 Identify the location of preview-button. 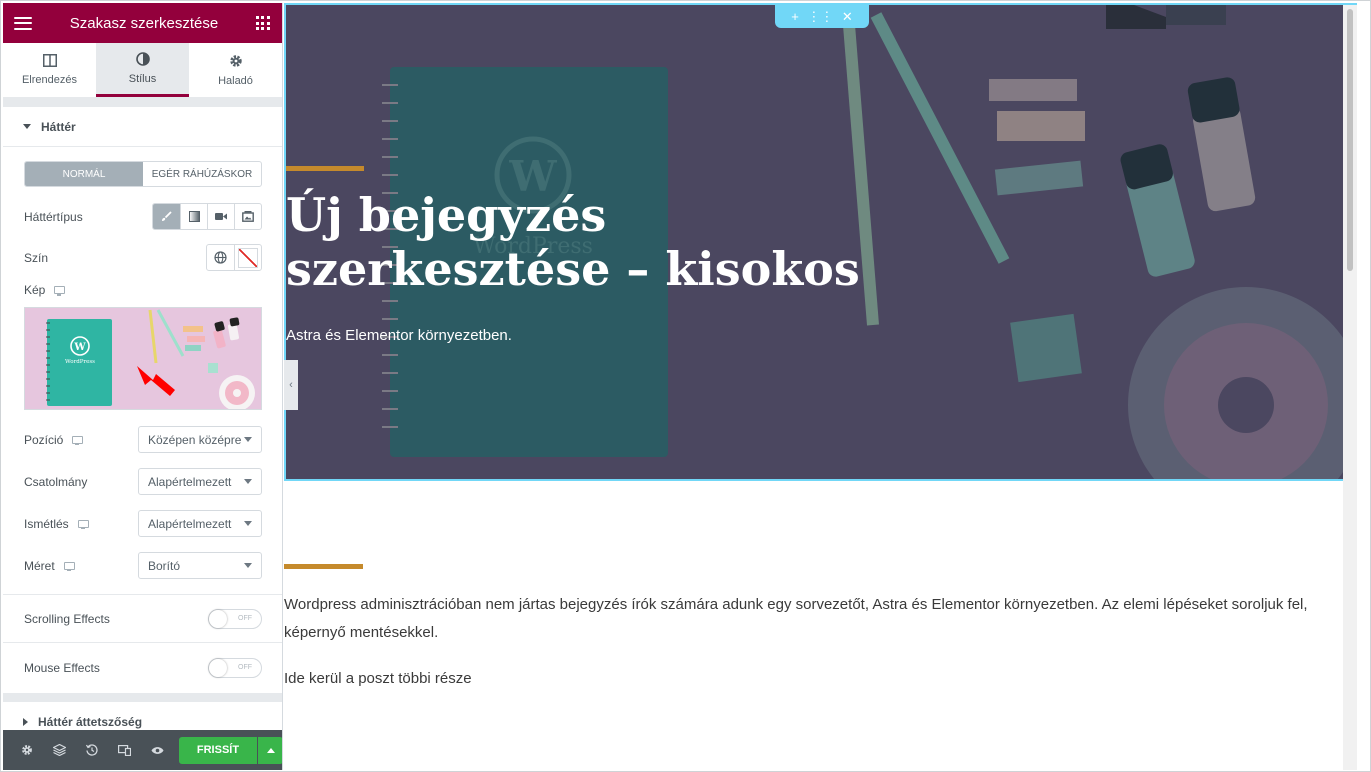
(157, 750).